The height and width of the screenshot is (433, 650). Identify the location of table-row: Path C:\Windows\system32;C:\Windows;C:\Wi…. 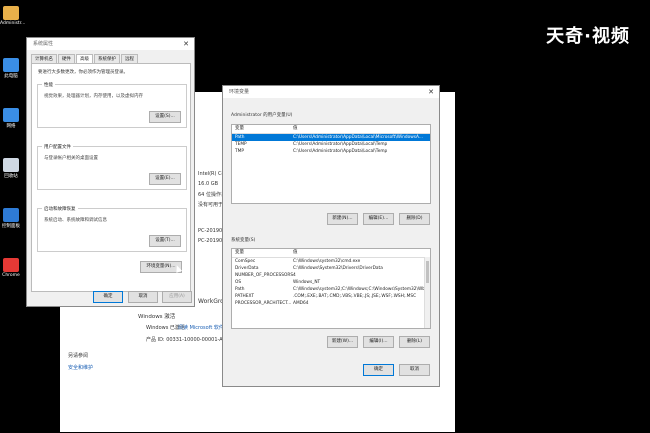
(331, 289).